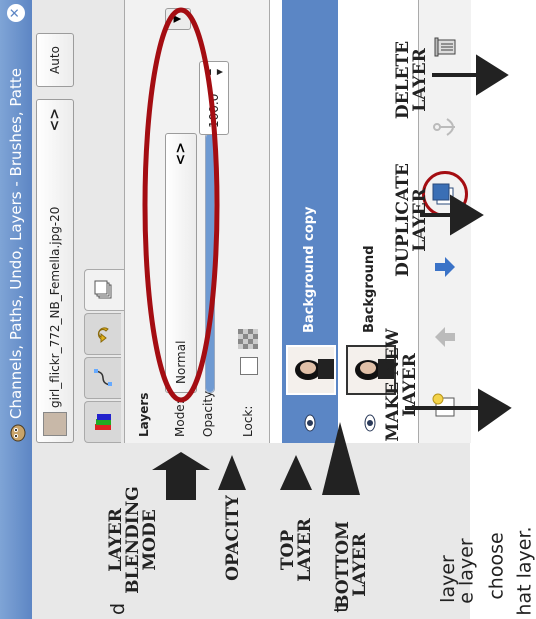 This screenshot has height=619, width=536. I want to click on highlight-ellipse, so click(181, 205).